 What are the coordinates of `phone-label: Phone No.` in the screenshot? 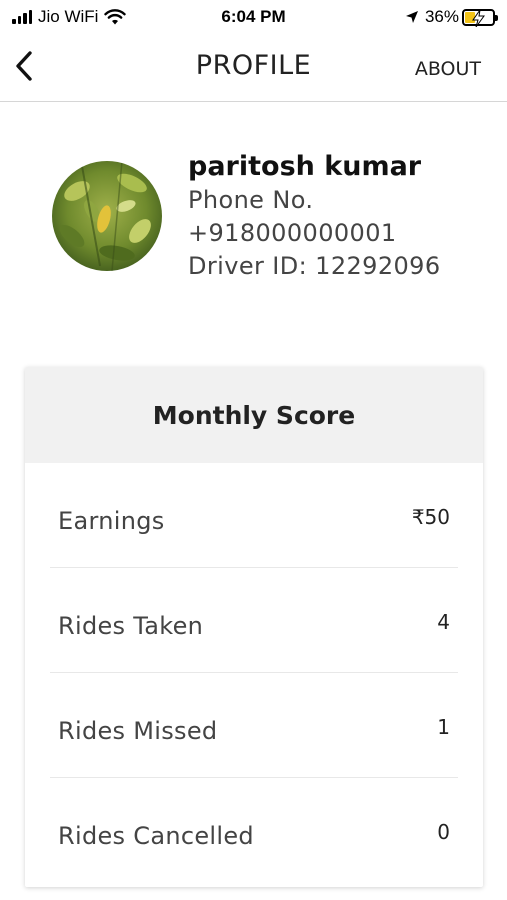 It's located at (251, 200).